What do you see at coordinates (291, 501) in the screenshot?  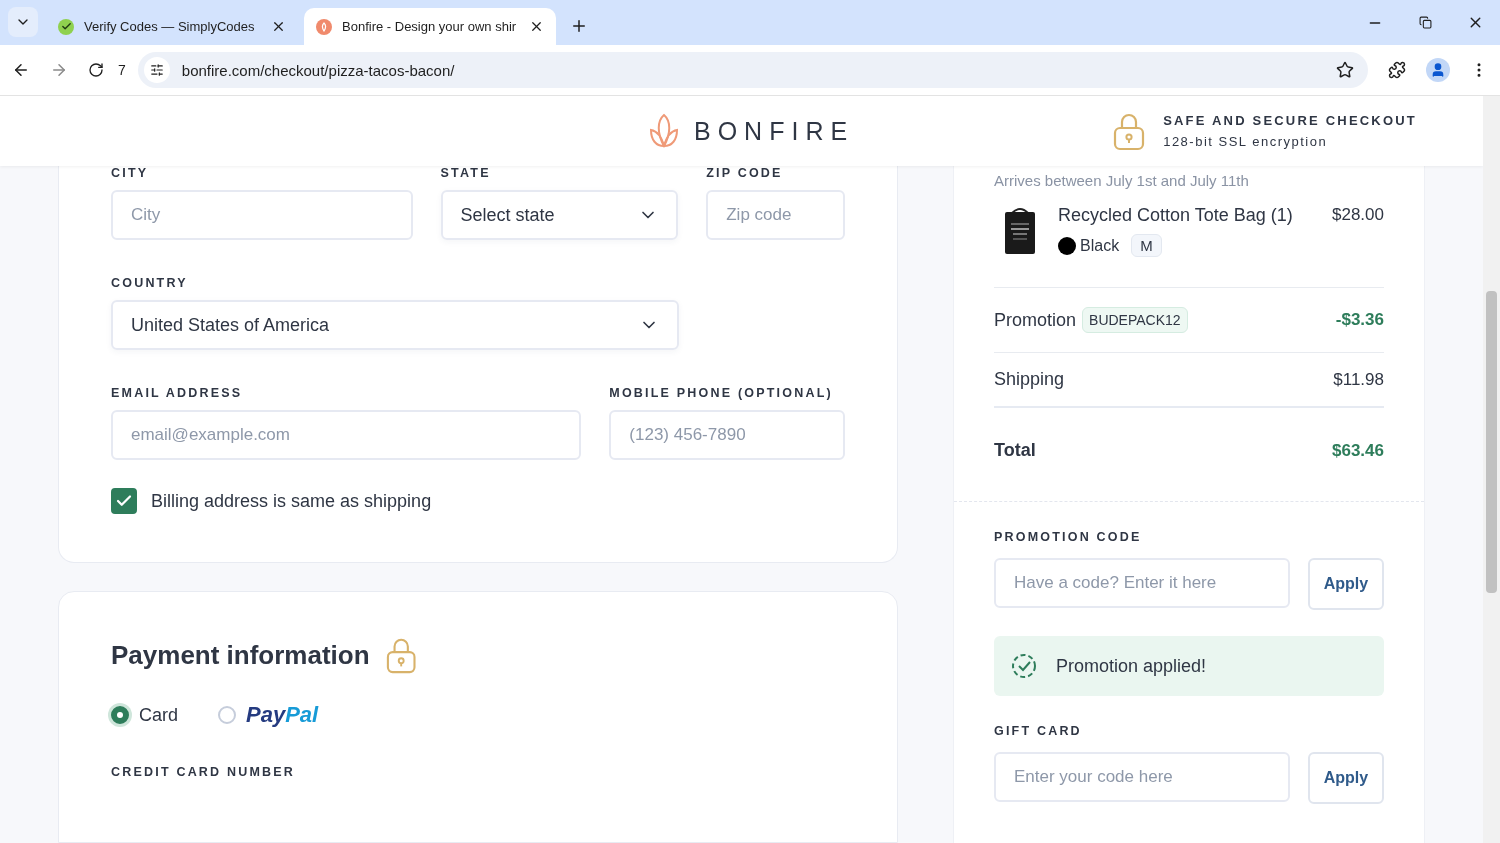 I see `checkbox-label: Billing address is same as shipping` at bounding box center [291, 501].